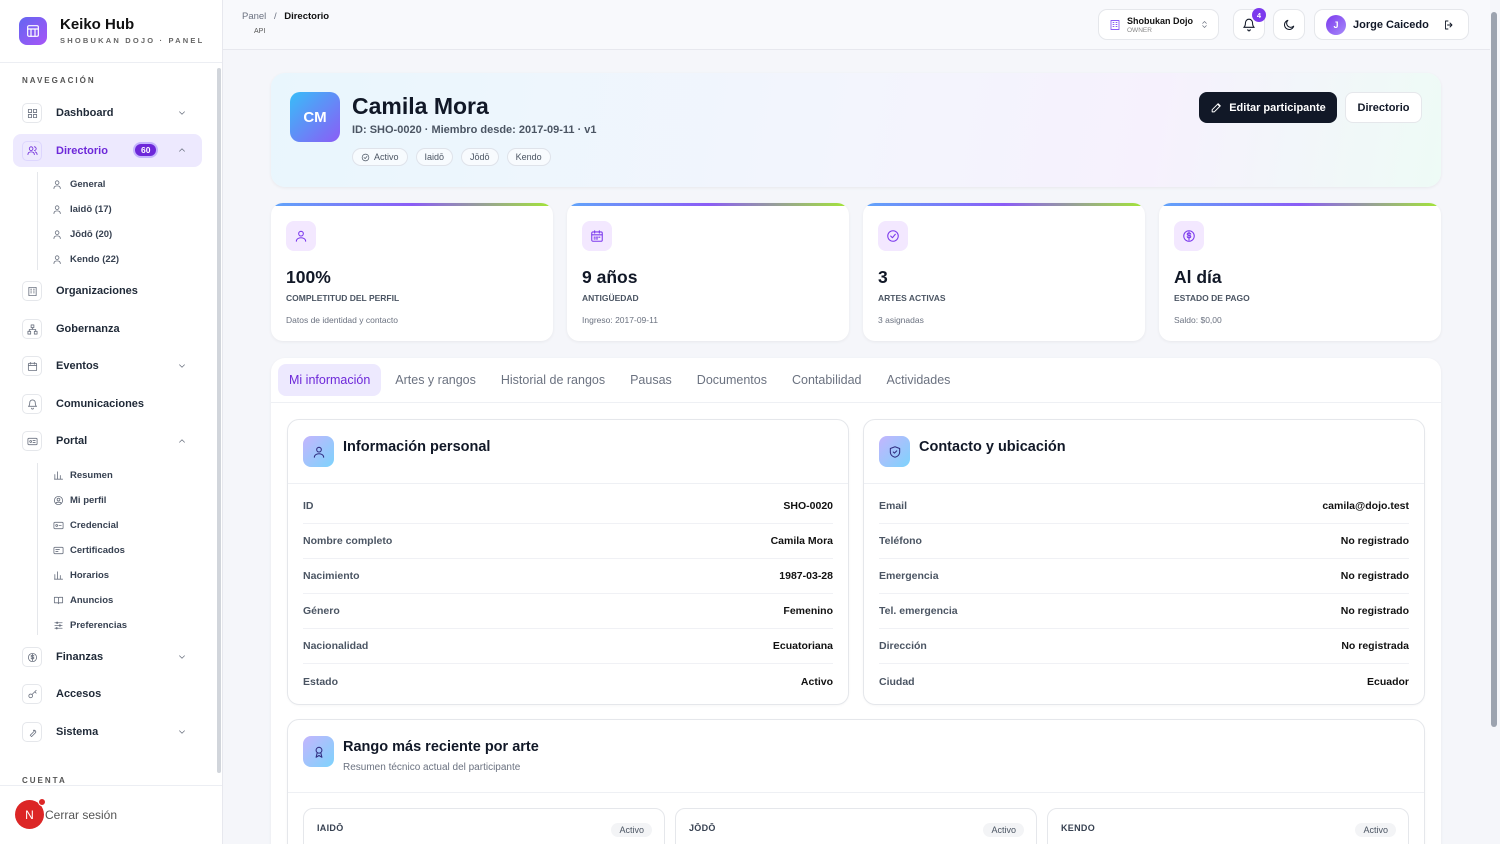 This screenshot has height=844, width=1500. I want to click on stat-value: 9 años, so click(610, 277).